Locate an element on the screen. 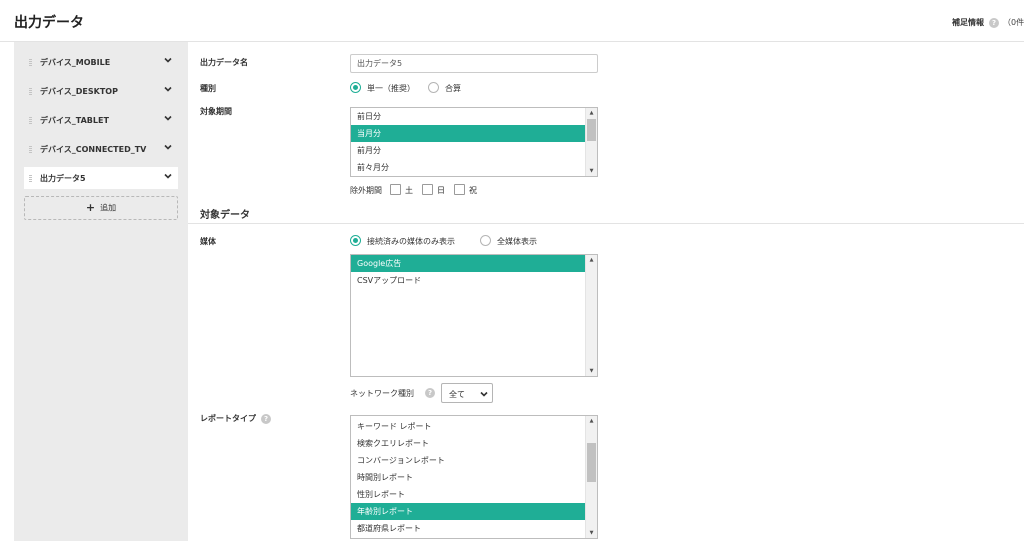  report-type-option: キーワード レポート is located at coordinates (468, 426).